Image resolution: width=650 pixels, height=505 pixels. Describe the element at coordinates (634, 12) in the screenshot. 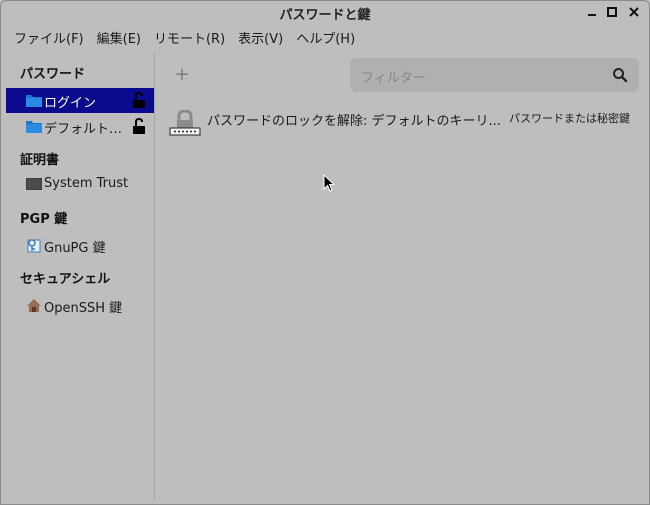

I see `close-icon` at that location.